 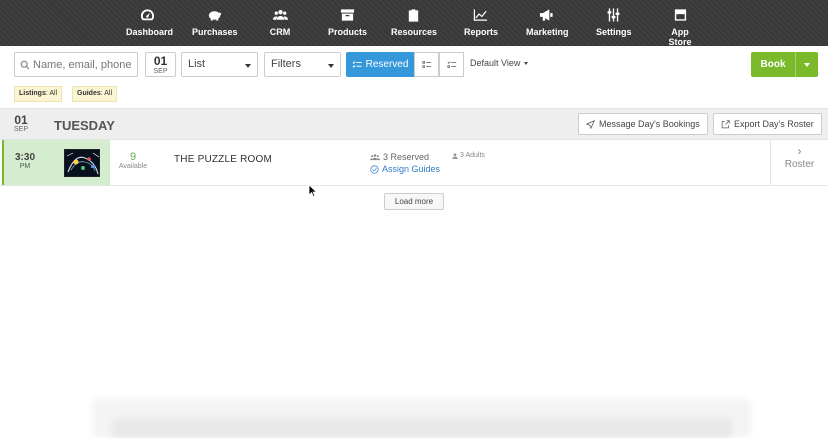 I want to click on nav-marketing: Marketing, so click(x=547, y=25).